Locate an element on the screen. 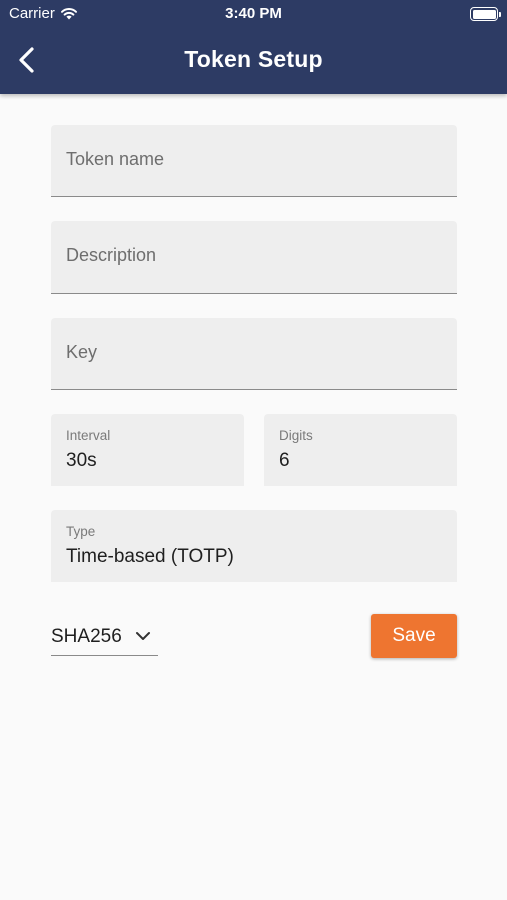 The width and height of the screenshot is (507, 900). nav-bar: Token Setup is located at coordinates (253, 61).